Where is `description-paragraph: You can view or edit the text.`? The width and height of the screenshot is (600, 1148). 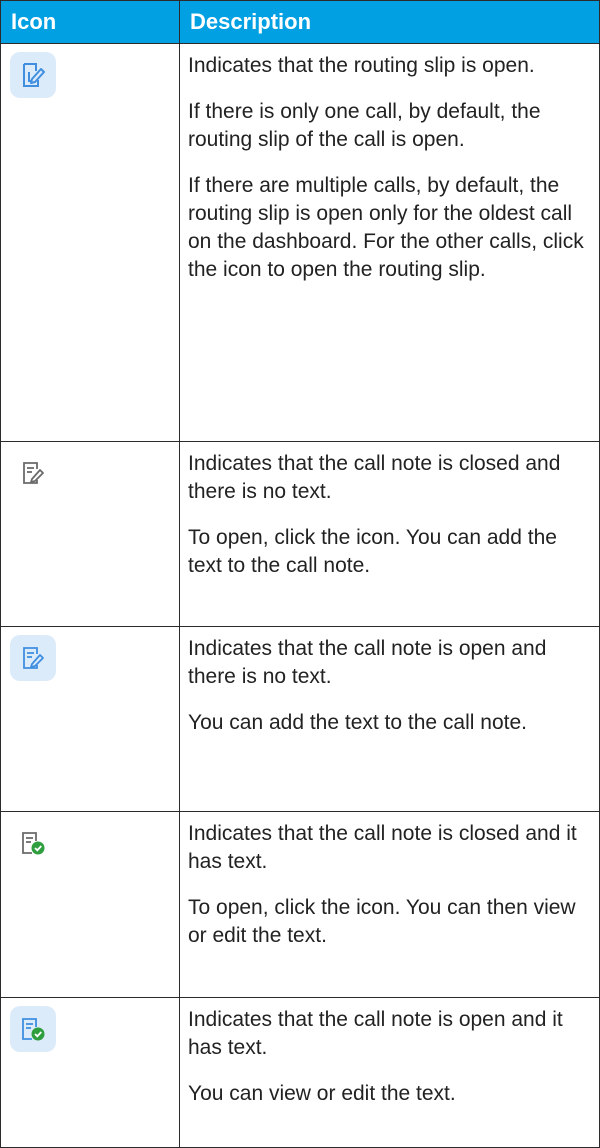
description-paragraph: You can view or edit the text. is located at coordinates (322, 1093).